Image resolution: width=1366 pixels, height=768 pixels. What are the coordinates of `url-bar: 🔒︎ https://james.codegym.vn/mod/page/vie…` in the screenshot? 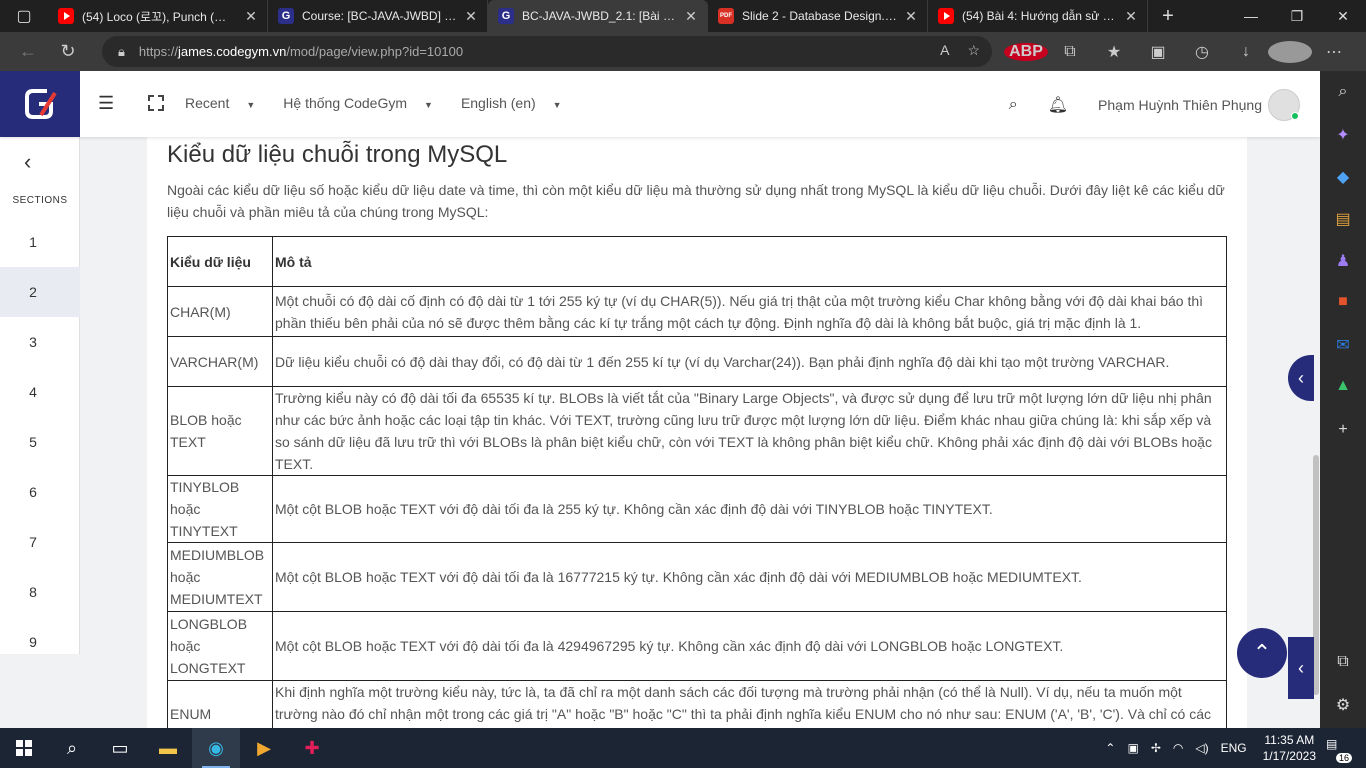 It's located at (547, 51).